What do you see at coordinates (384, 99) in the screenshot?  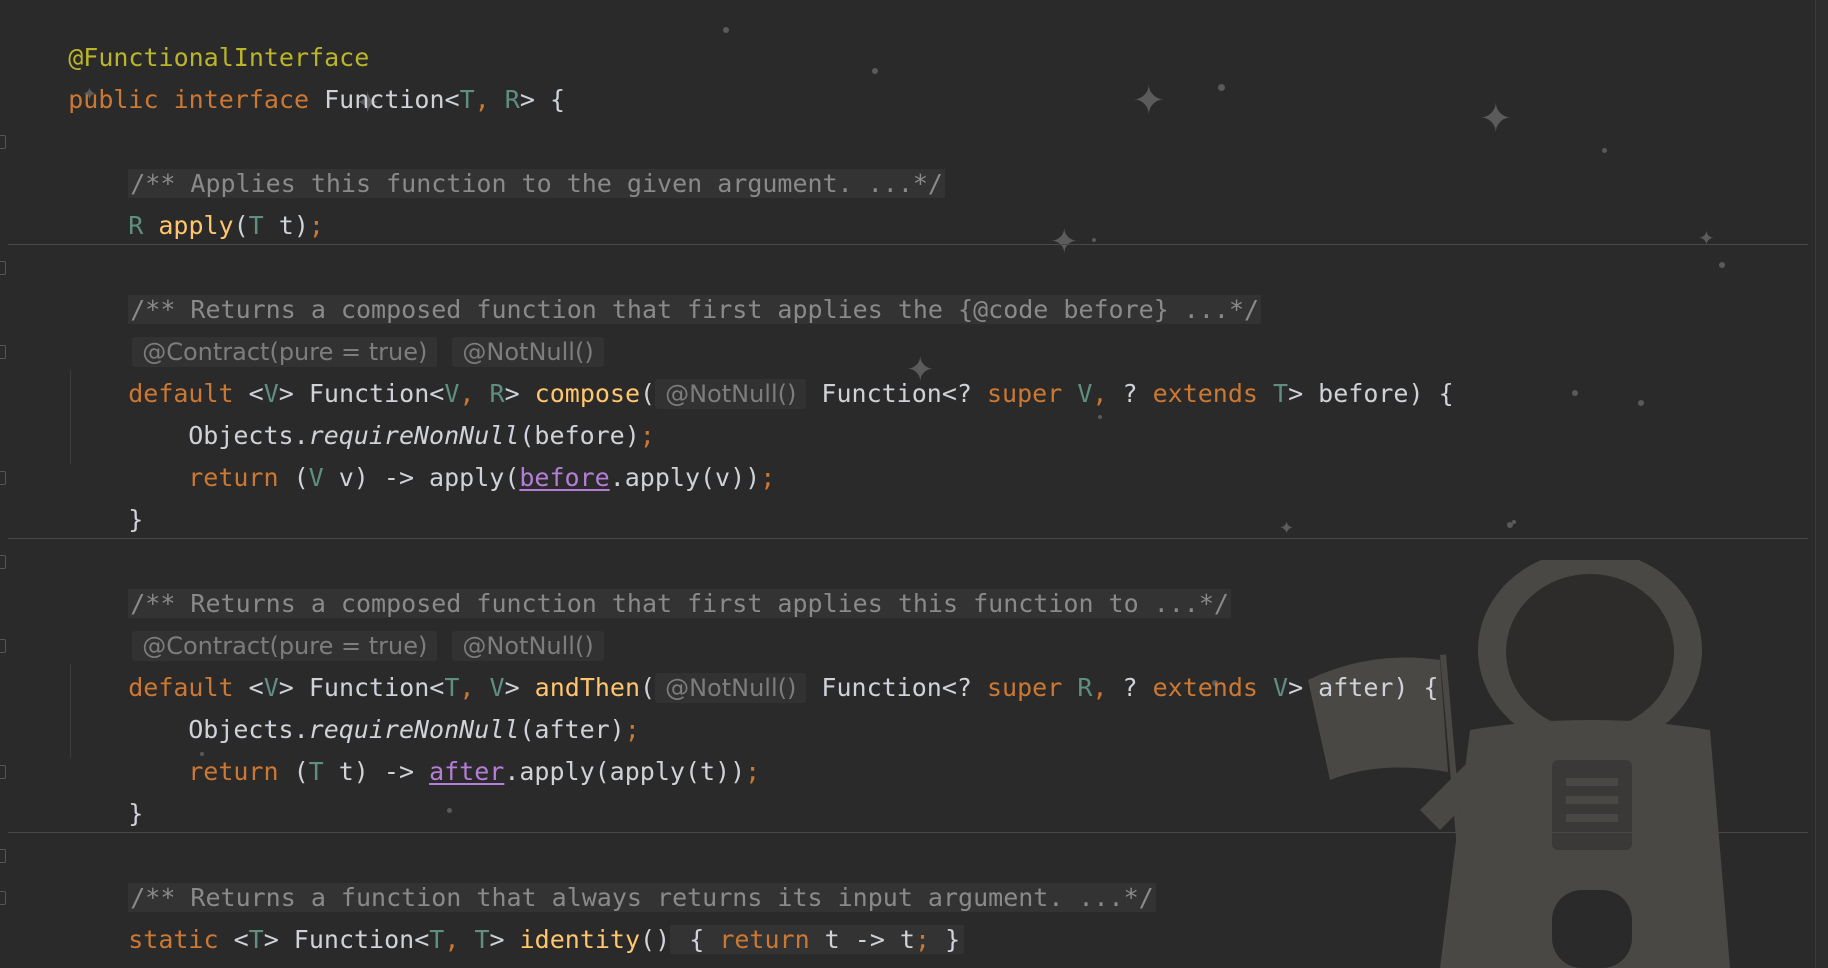 I see `interface-name: Function` at bounding box center [384, 99].